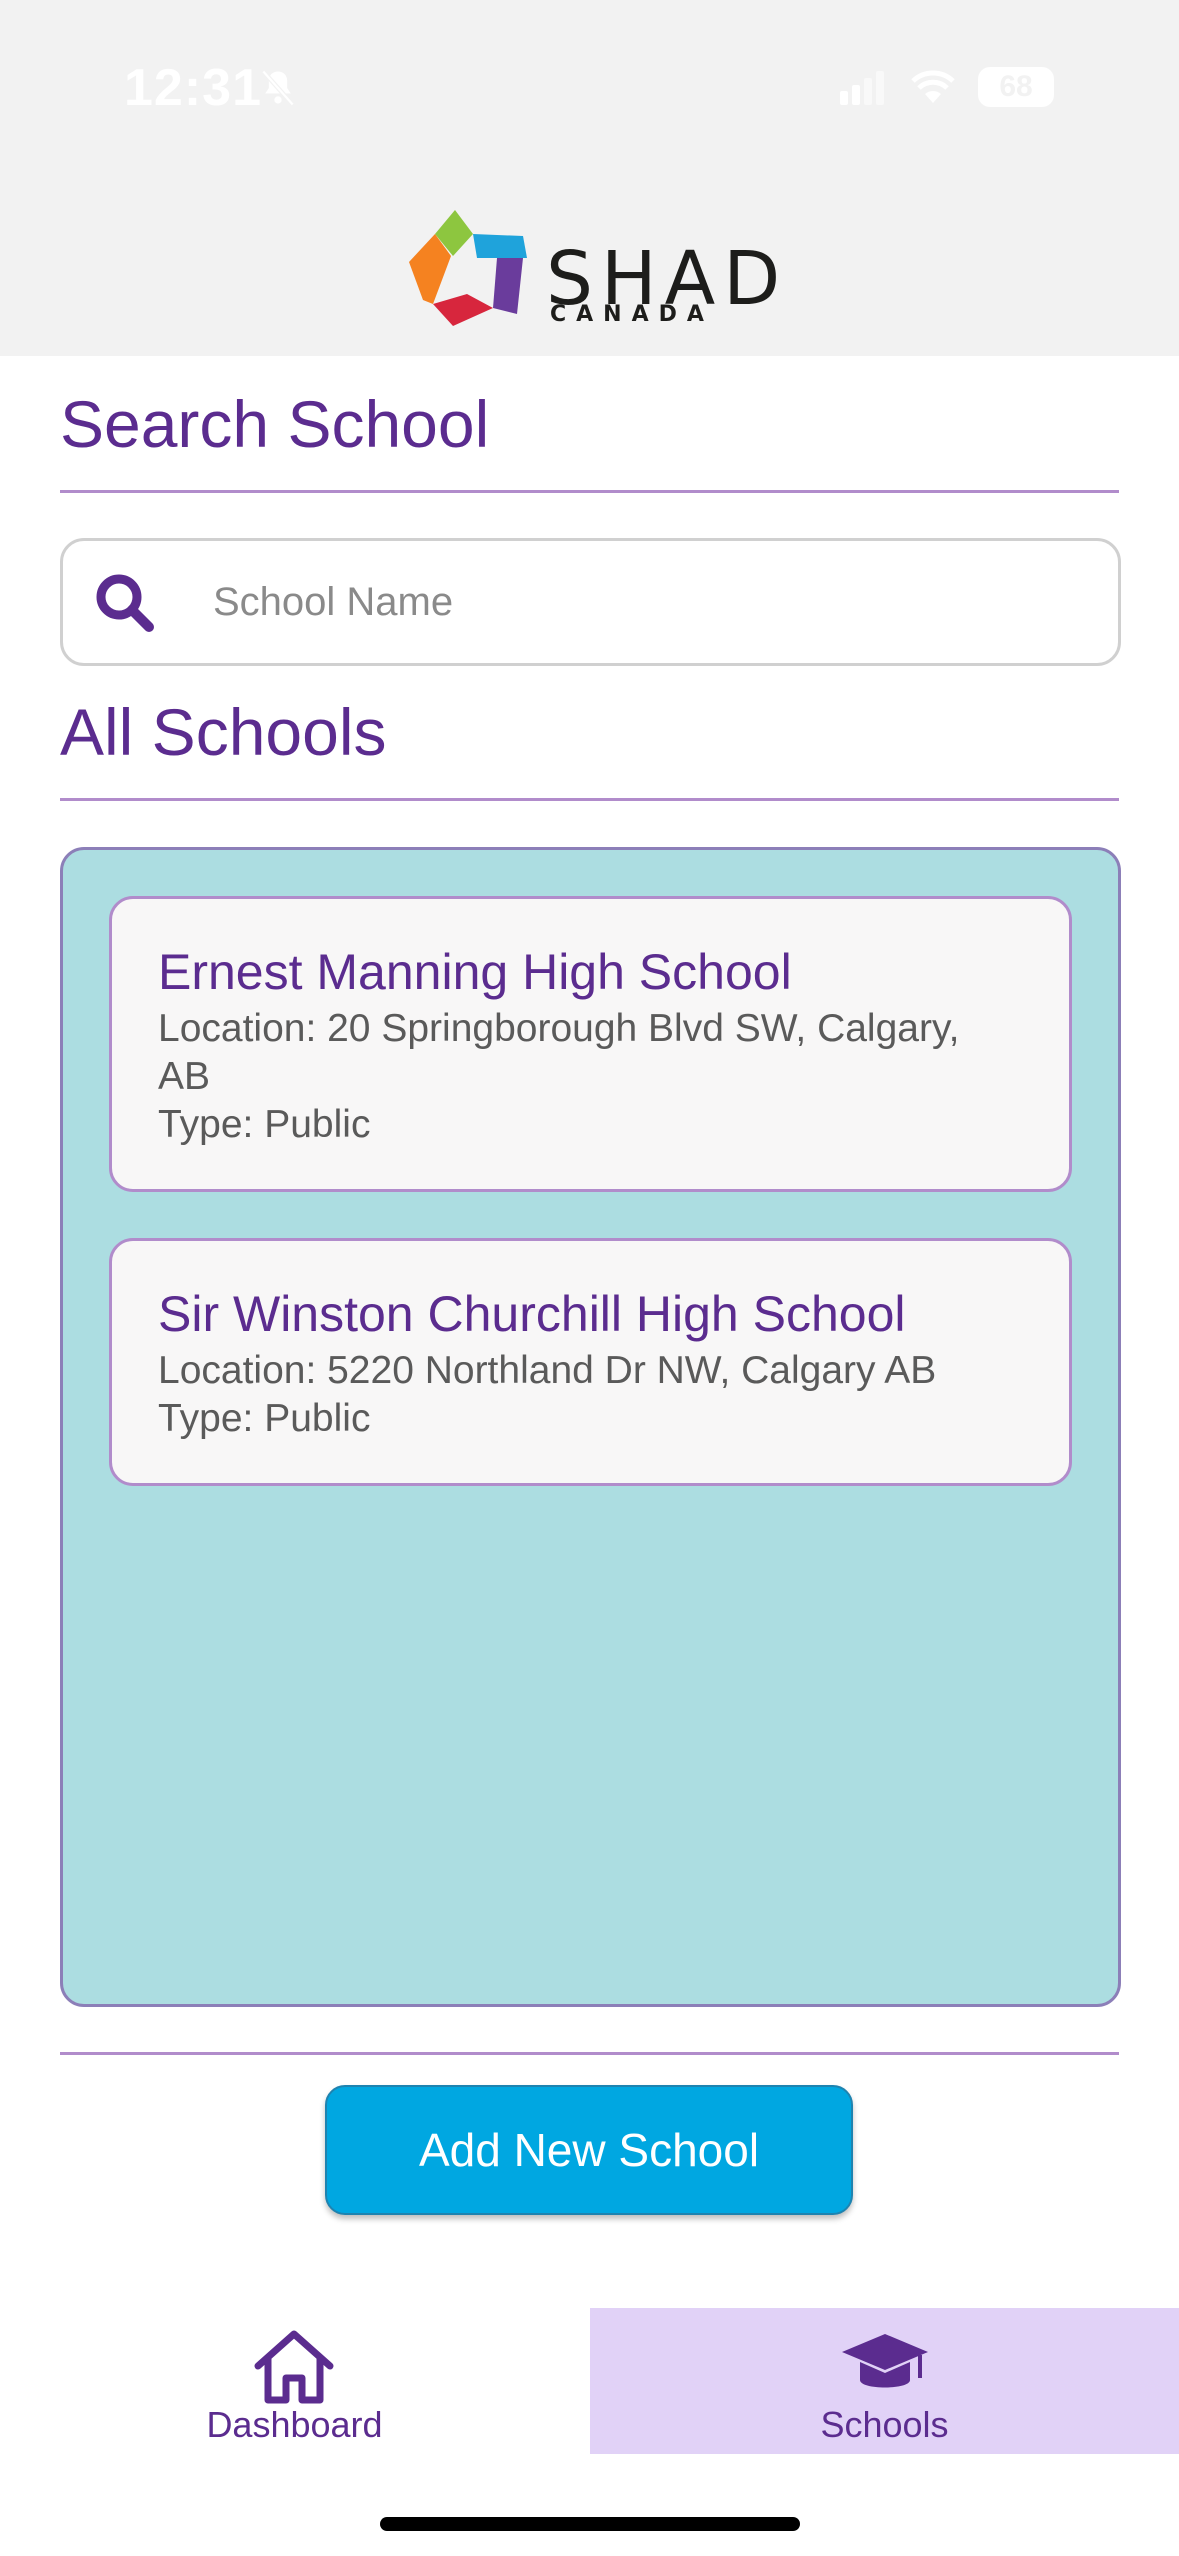 The width and height of the screenshot is (1179, 2556). I want to click on add-new-school-button: Add New School, so click(589, 2150).